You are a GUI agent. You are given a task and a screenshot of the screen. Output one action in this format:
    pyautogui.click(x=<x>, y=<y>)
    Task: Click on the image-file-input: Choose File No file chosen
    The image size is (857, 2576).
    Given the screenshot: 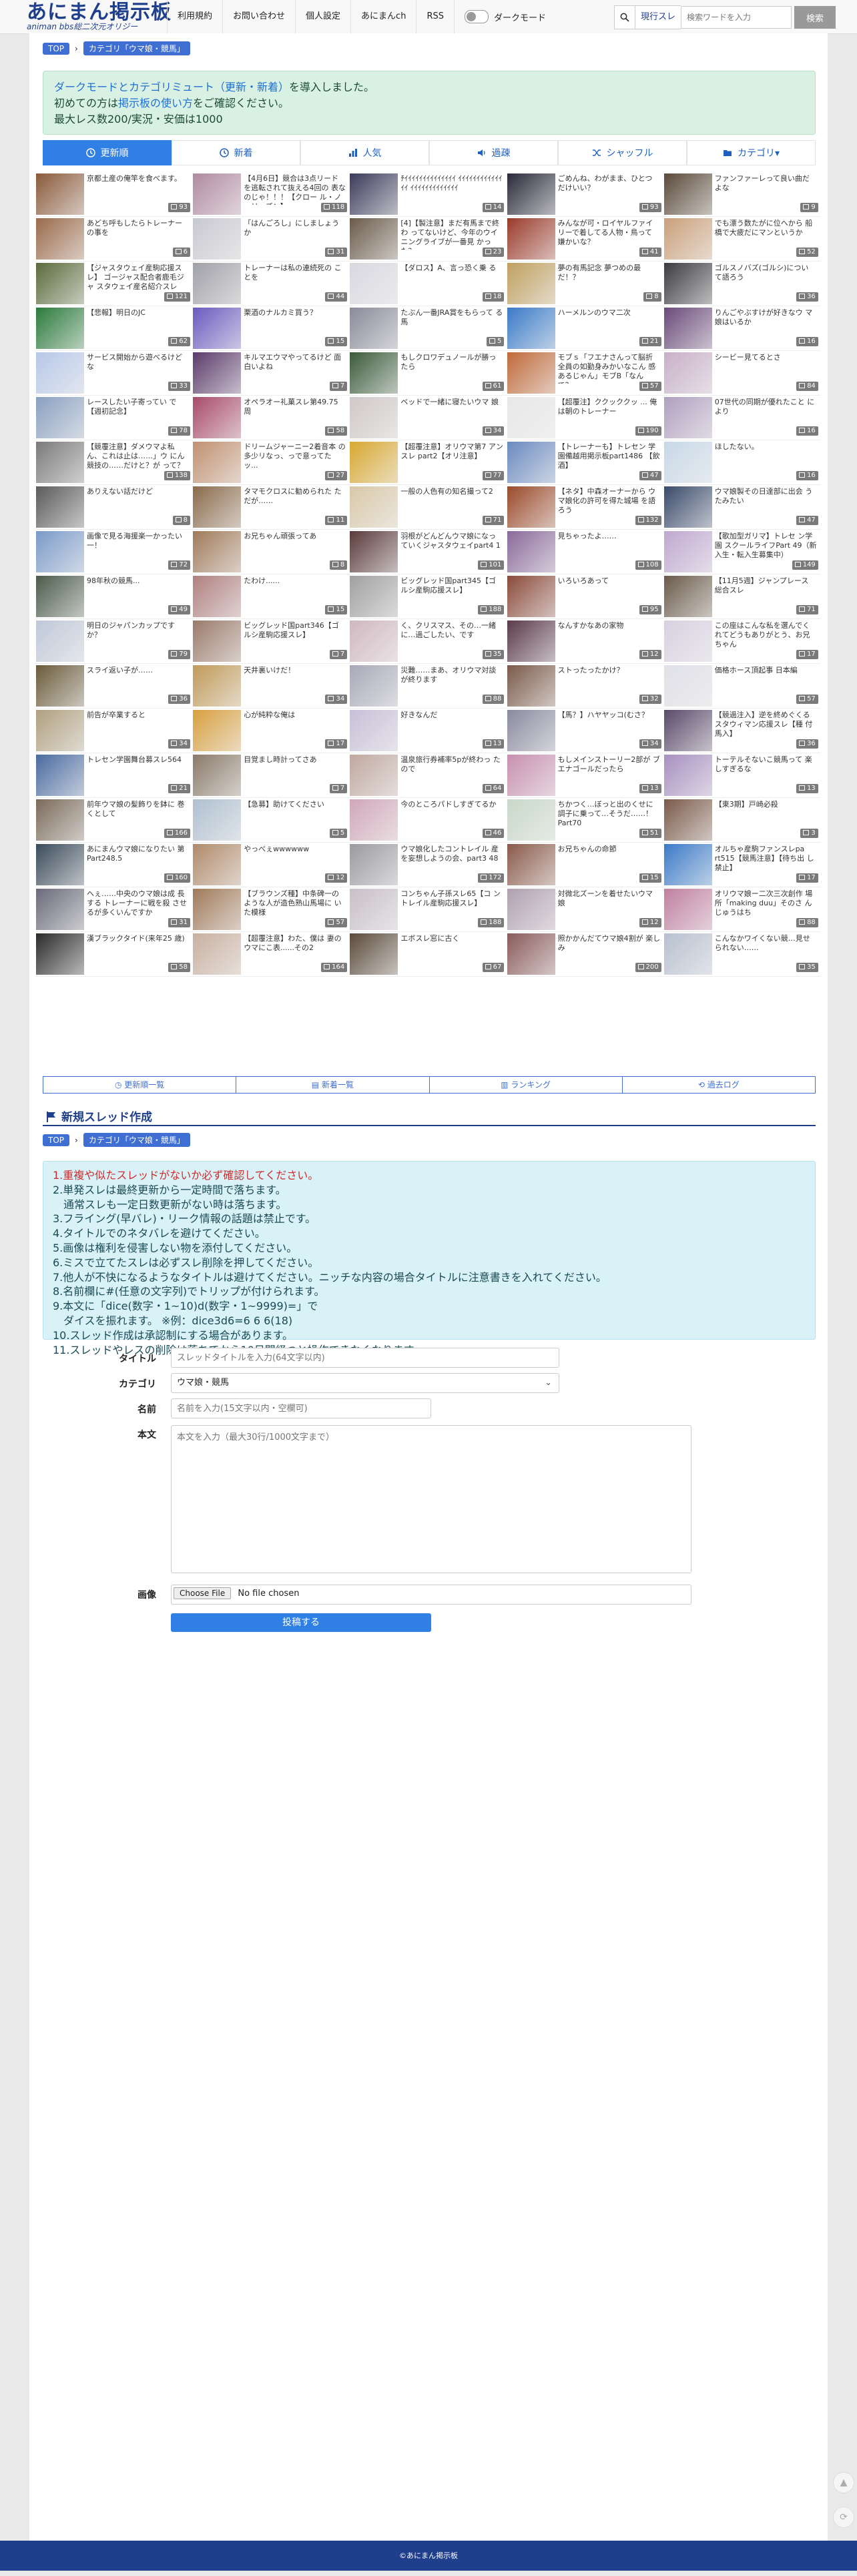 What is the action you would take?
    pyautogui.click(x=431, y=1595)
    